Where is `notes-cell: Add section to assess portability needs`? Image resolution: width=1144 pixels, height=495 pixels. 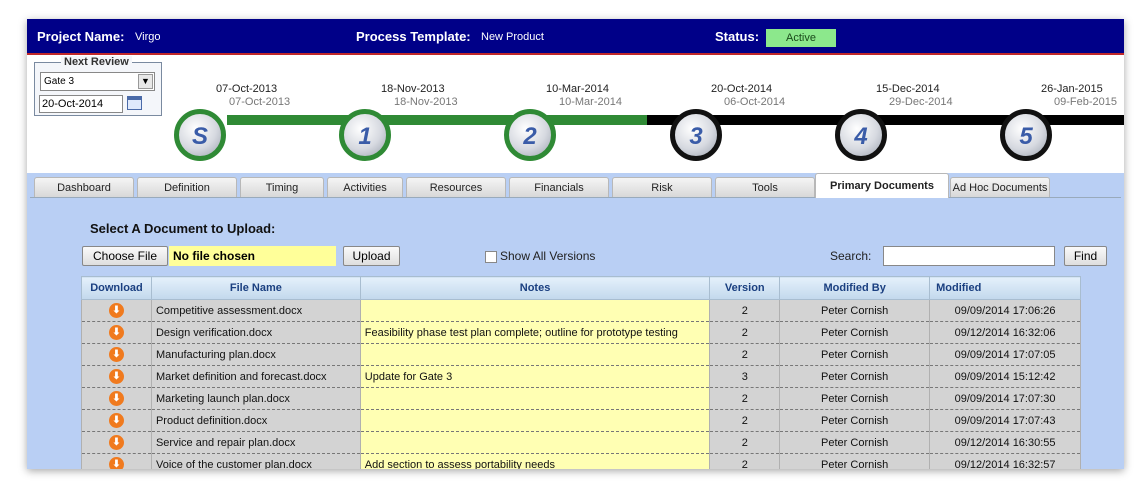
notes-cell: Add section to assess portability needs is located at coordinates (535, 461).